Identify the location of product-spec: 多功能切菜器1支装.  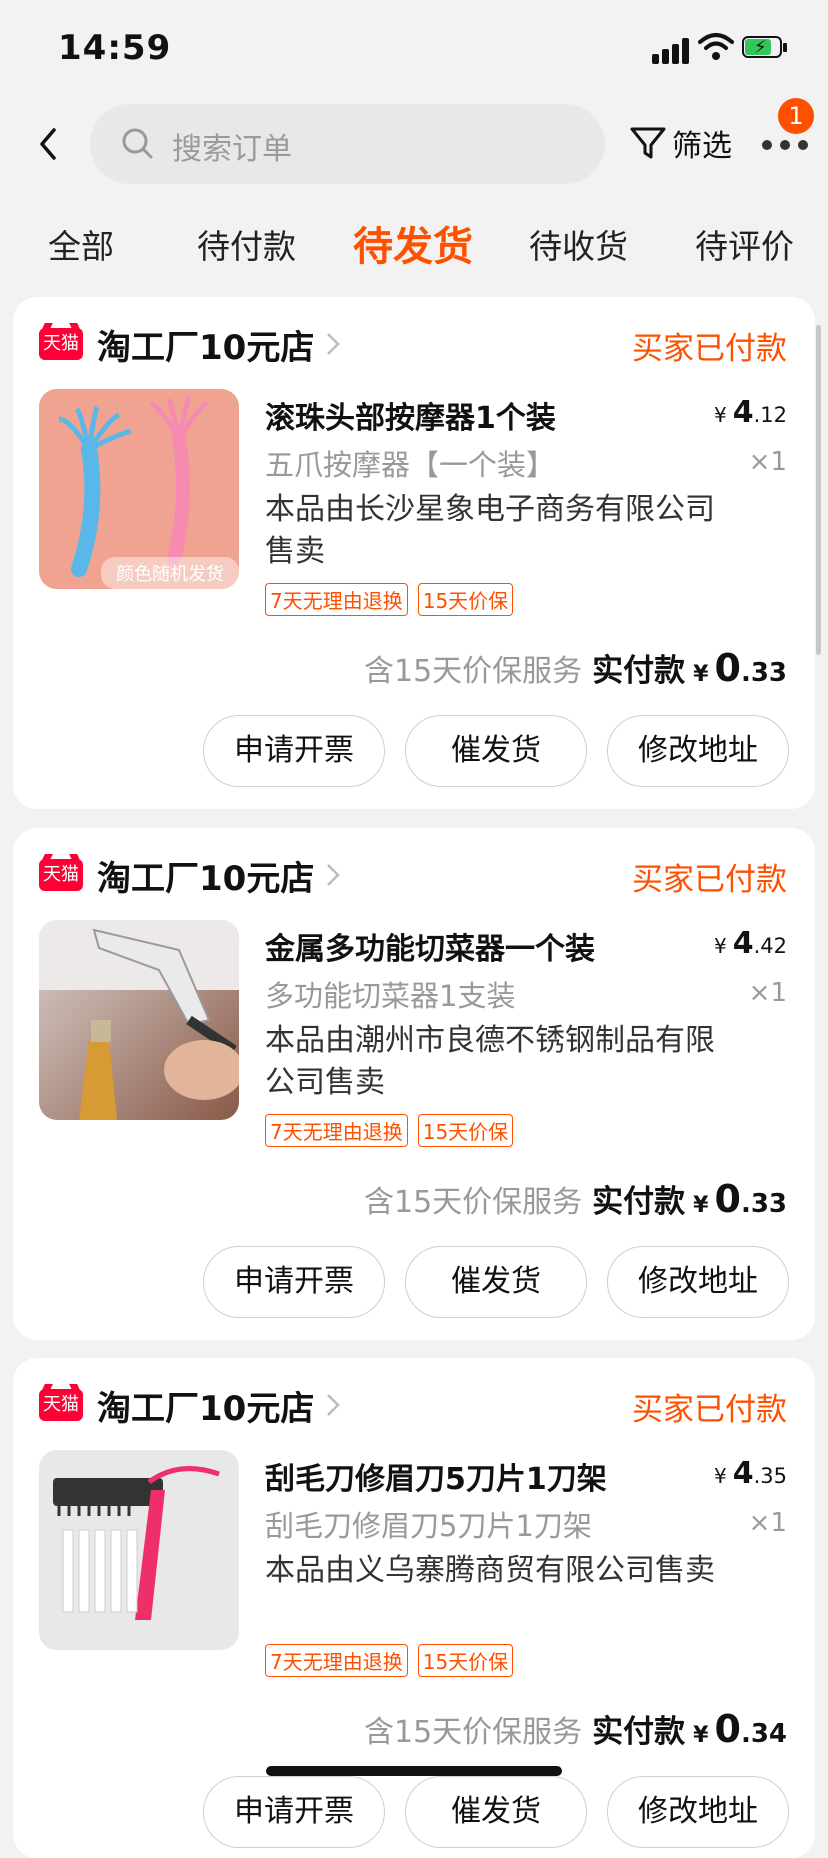
(390, 996).